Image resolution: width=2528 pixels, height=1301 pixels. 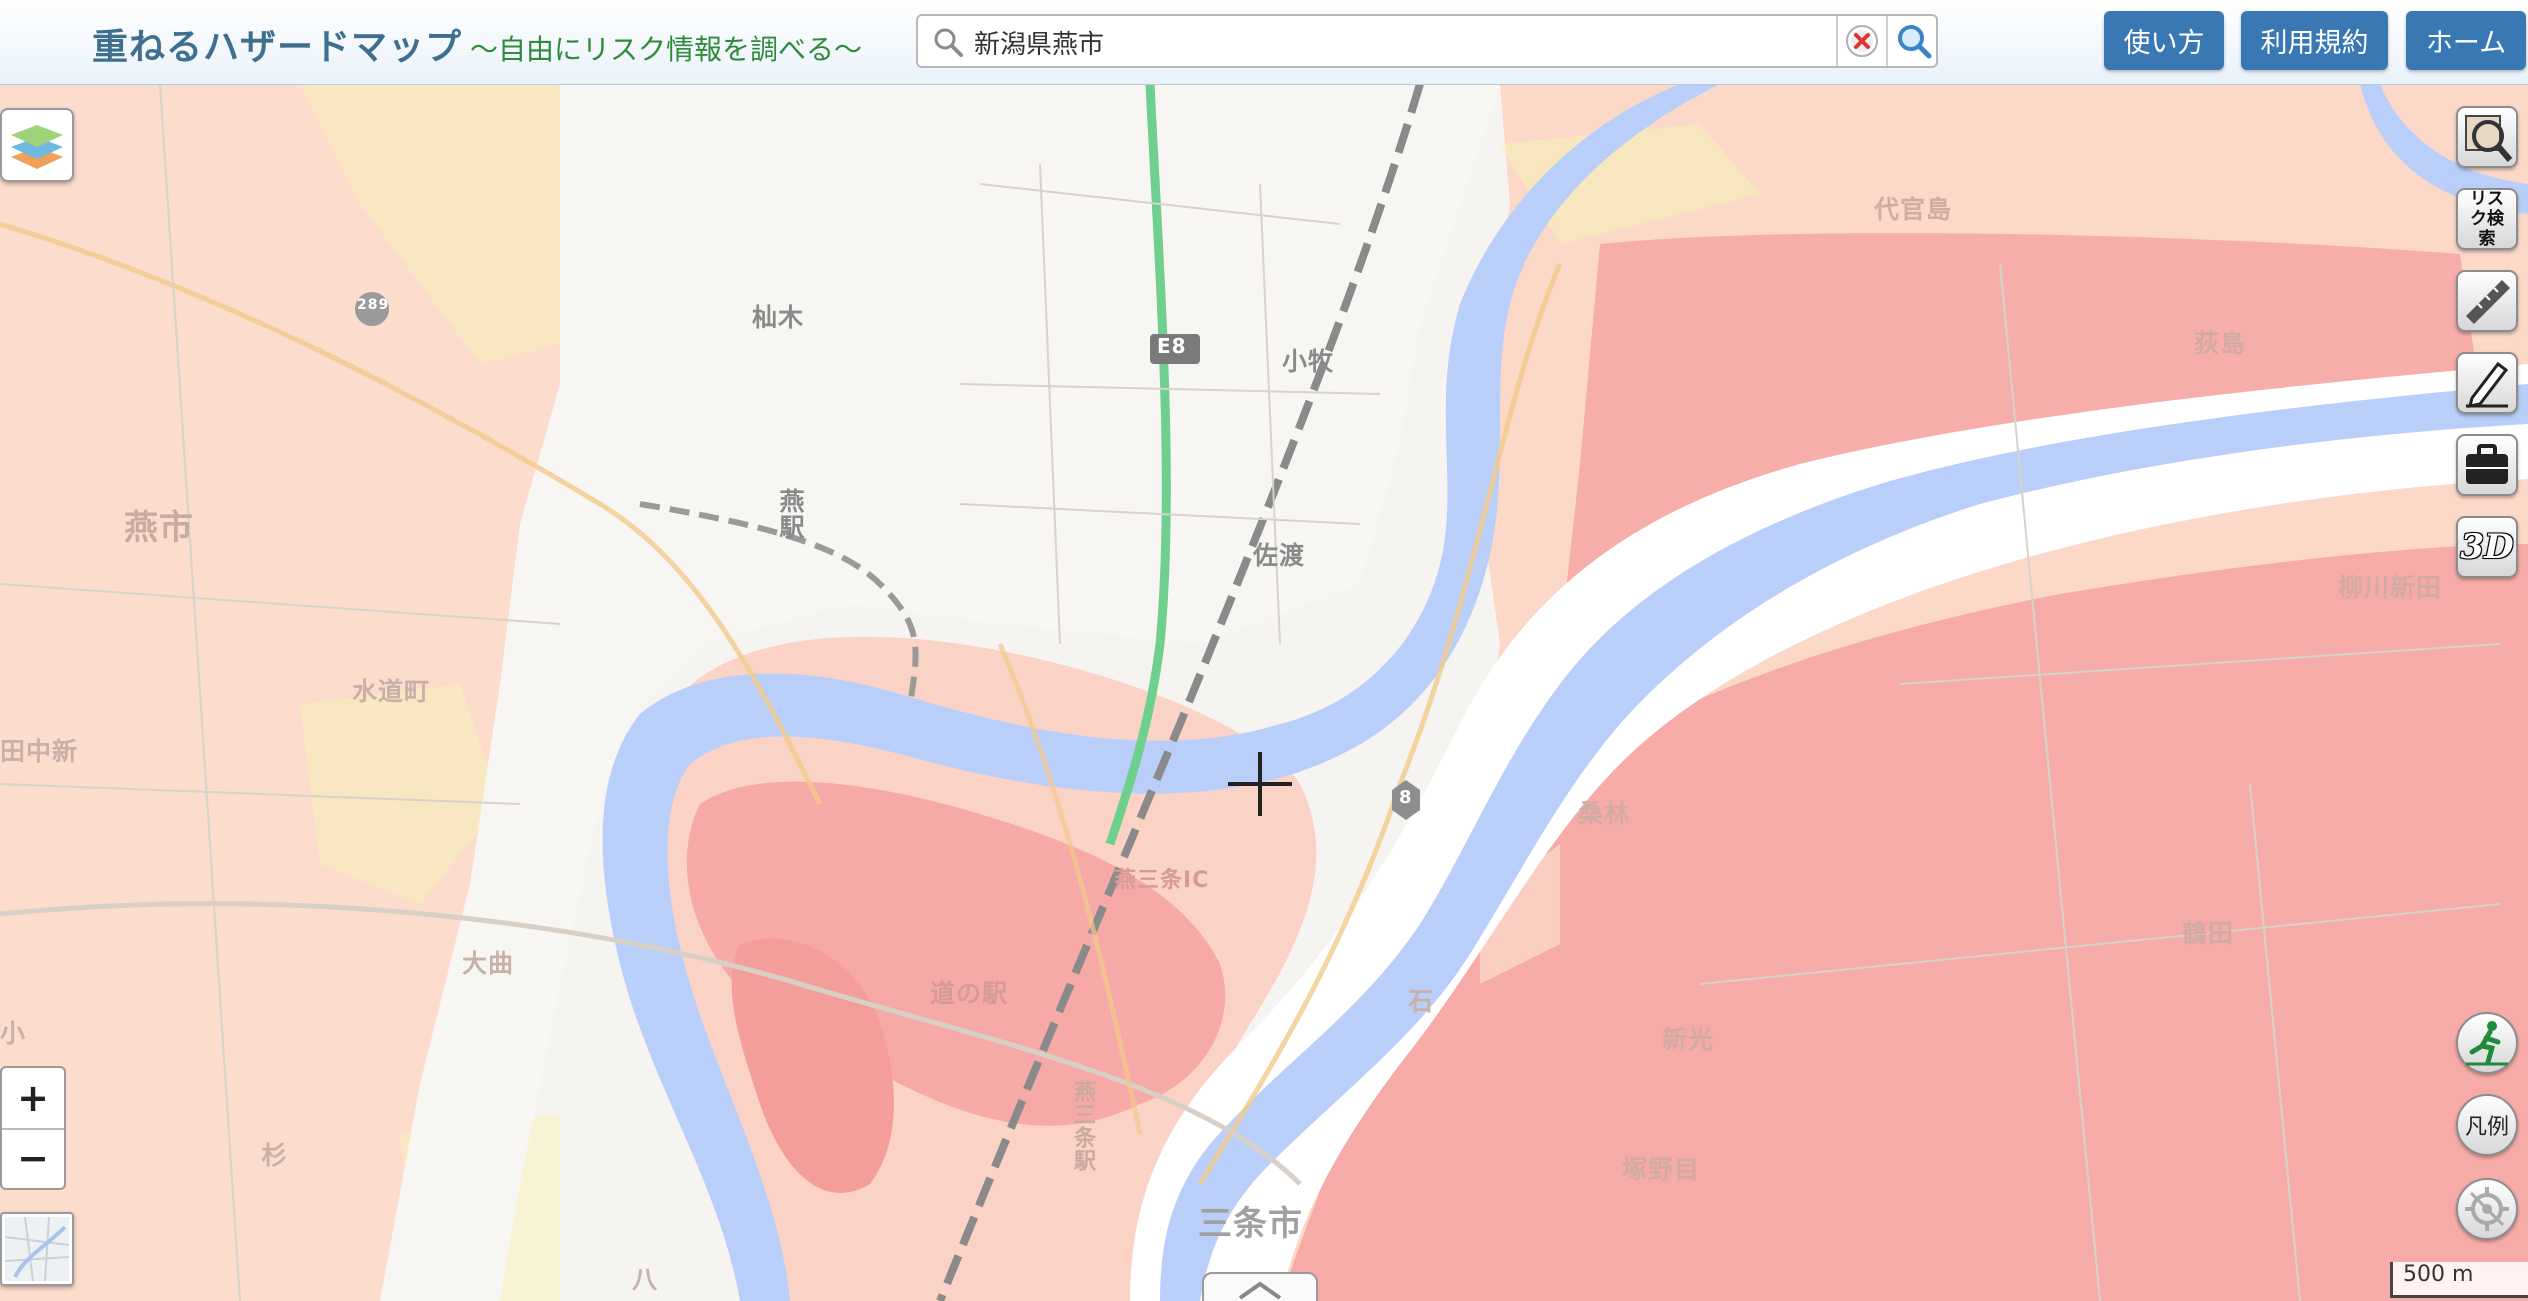 What do you see at coordinates (1279, 555) in the screenshot?
I see `place-sado: 佐渡` at bounding box center [1279, 555].